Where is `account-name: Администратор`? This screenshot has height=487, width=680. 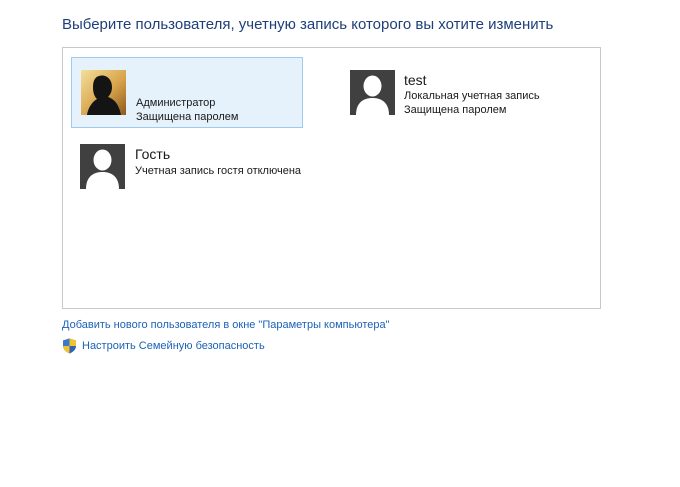 account-name: Администратор is located at coordinates (176, 103).